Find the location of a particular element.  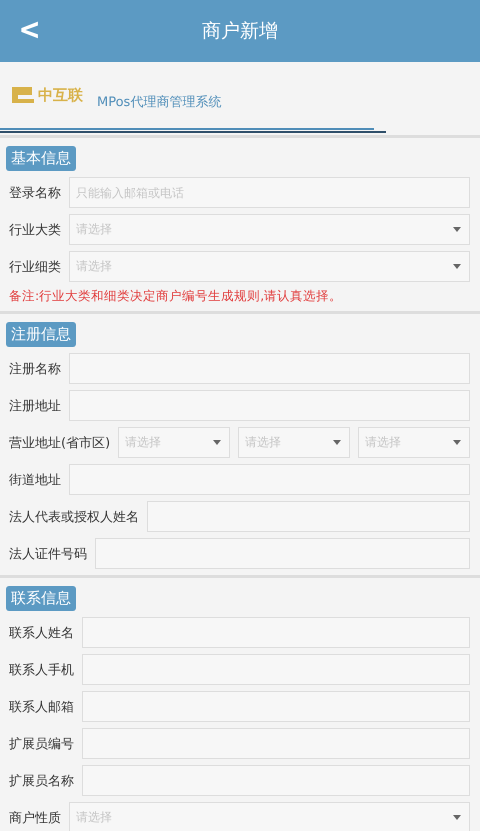

note-text: 备注:行业大类和细类决定商户编号生成规则,请认真选择。 is located at coordinates (176, 296).